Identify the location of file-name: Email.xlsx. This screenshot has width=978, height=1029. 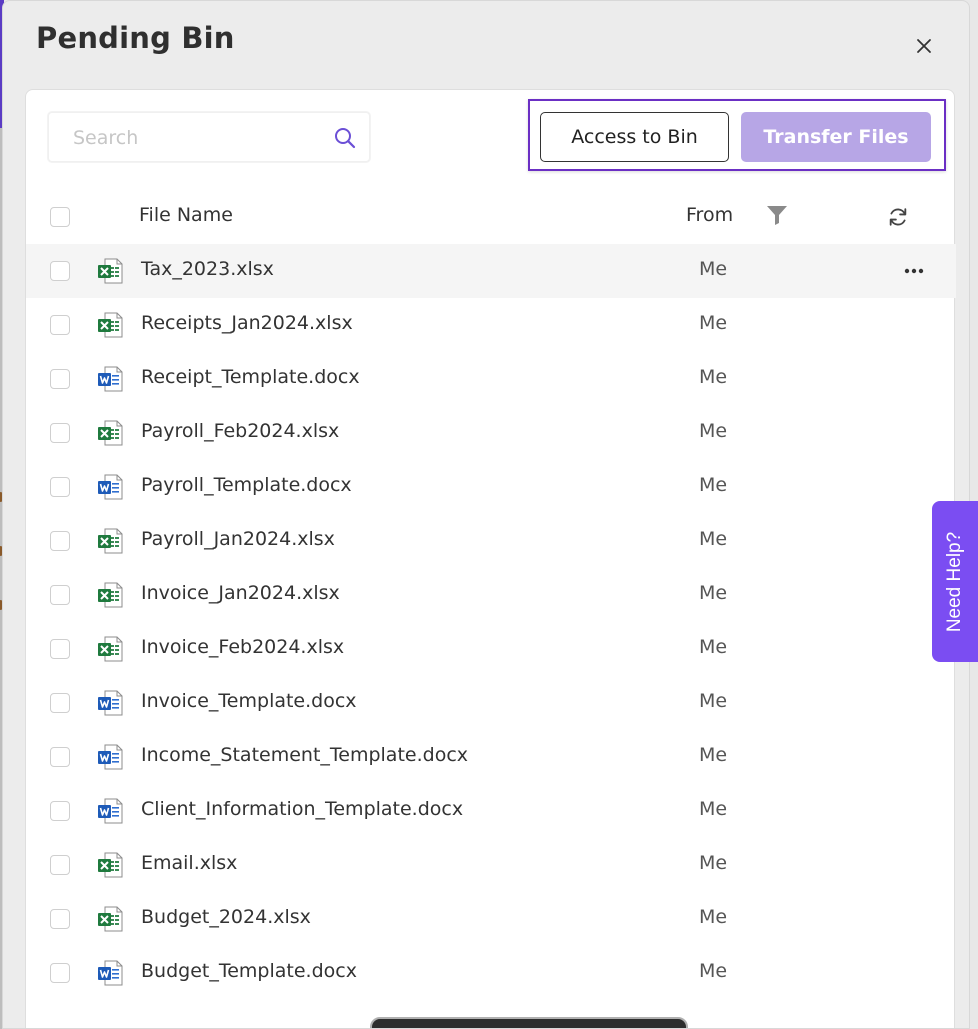
(189, 863).